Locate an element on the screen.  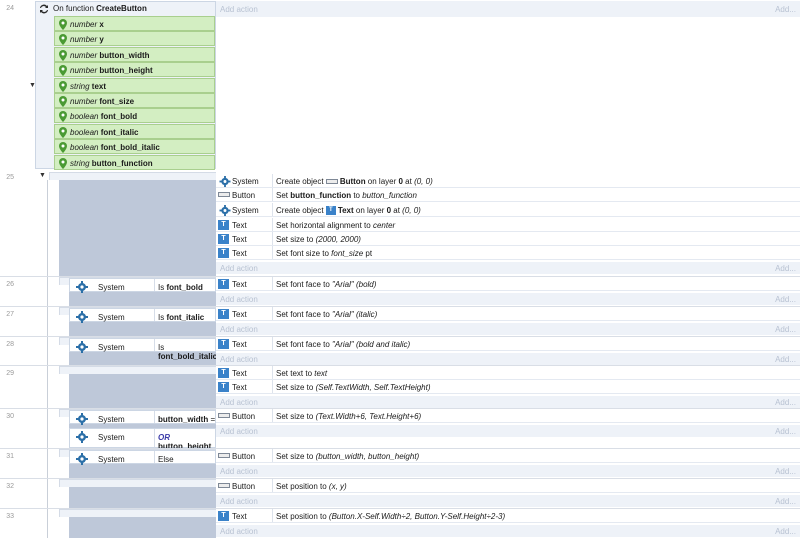
function-parameter: boolean font_italic is located at coordinates (134, 131).